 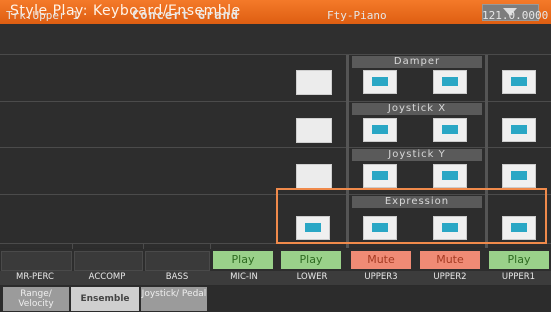 I want to click on tab-range-velocity: Range/ Velocity, so click(x=36, y=299).